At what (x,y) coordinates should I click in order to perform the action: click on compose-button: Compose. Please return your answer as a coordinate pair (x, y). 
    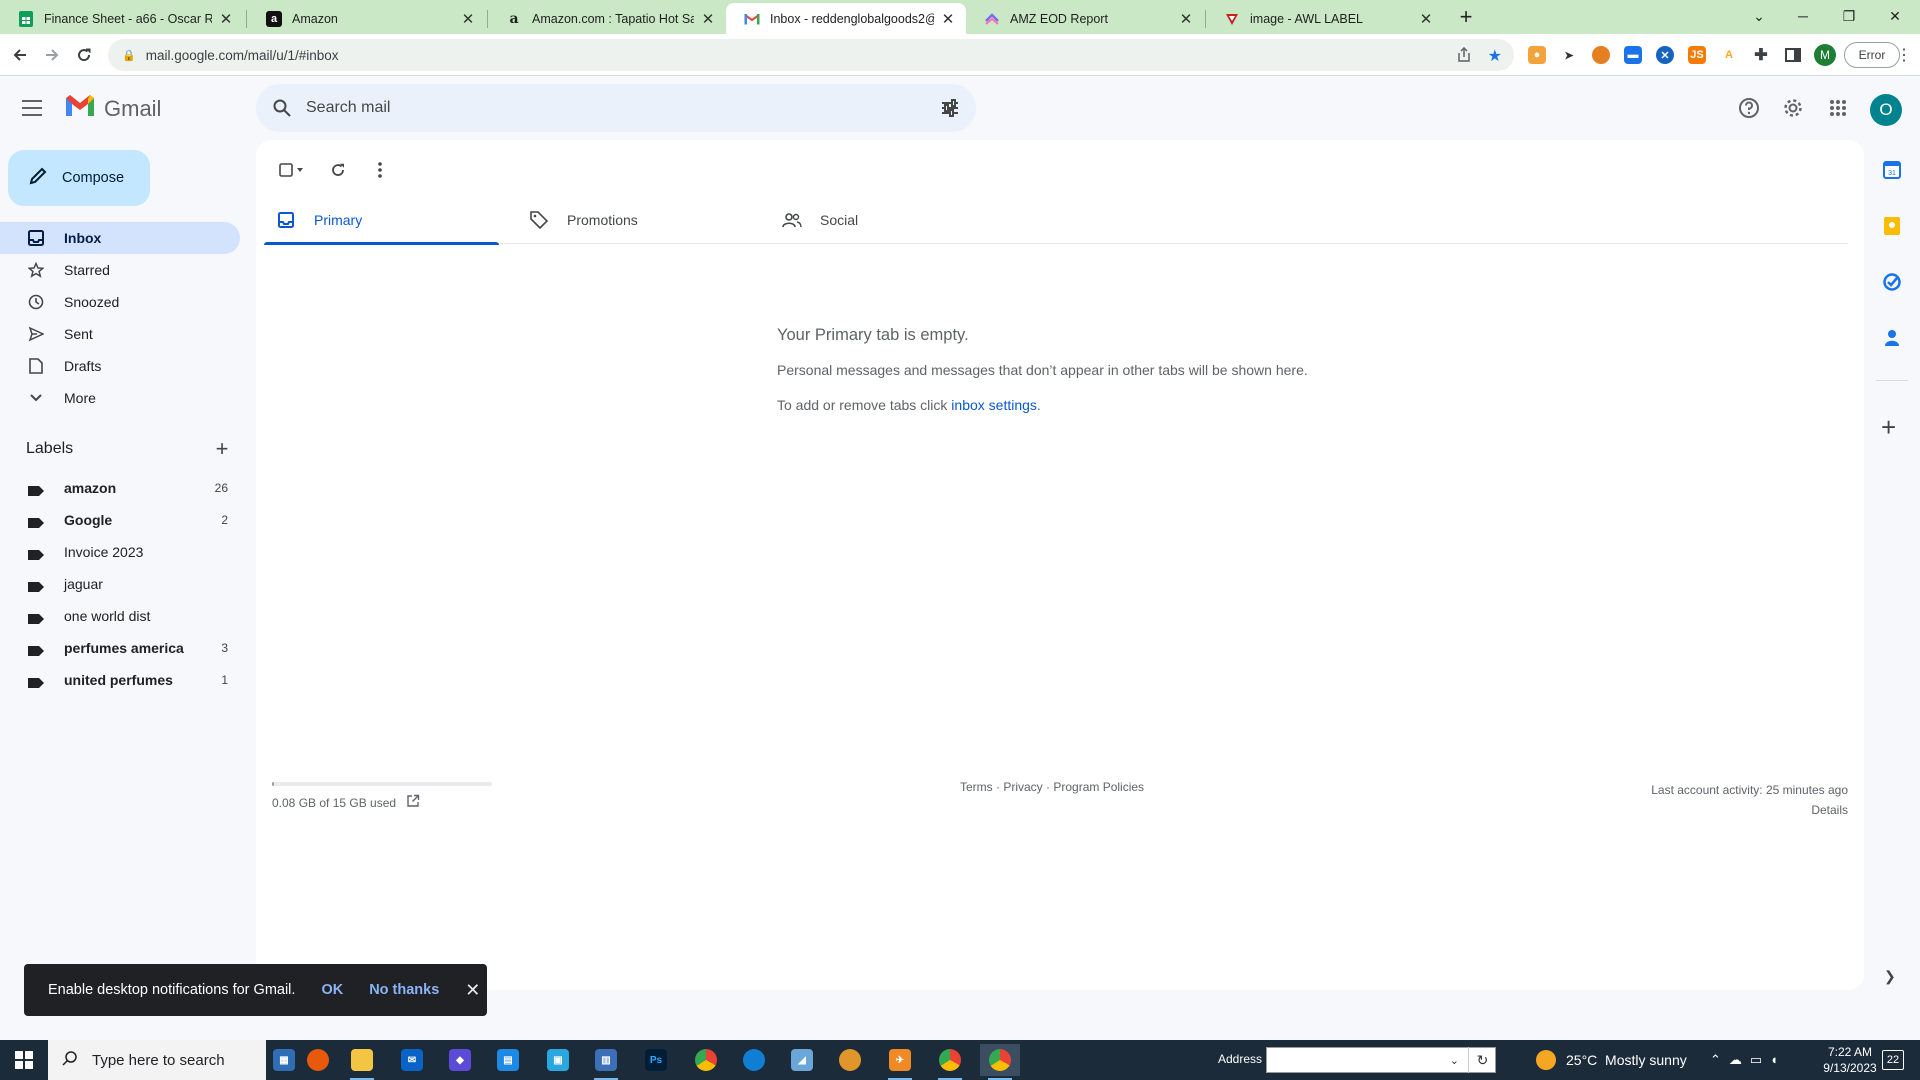
    Looking at the image, I should click on (79, 178).